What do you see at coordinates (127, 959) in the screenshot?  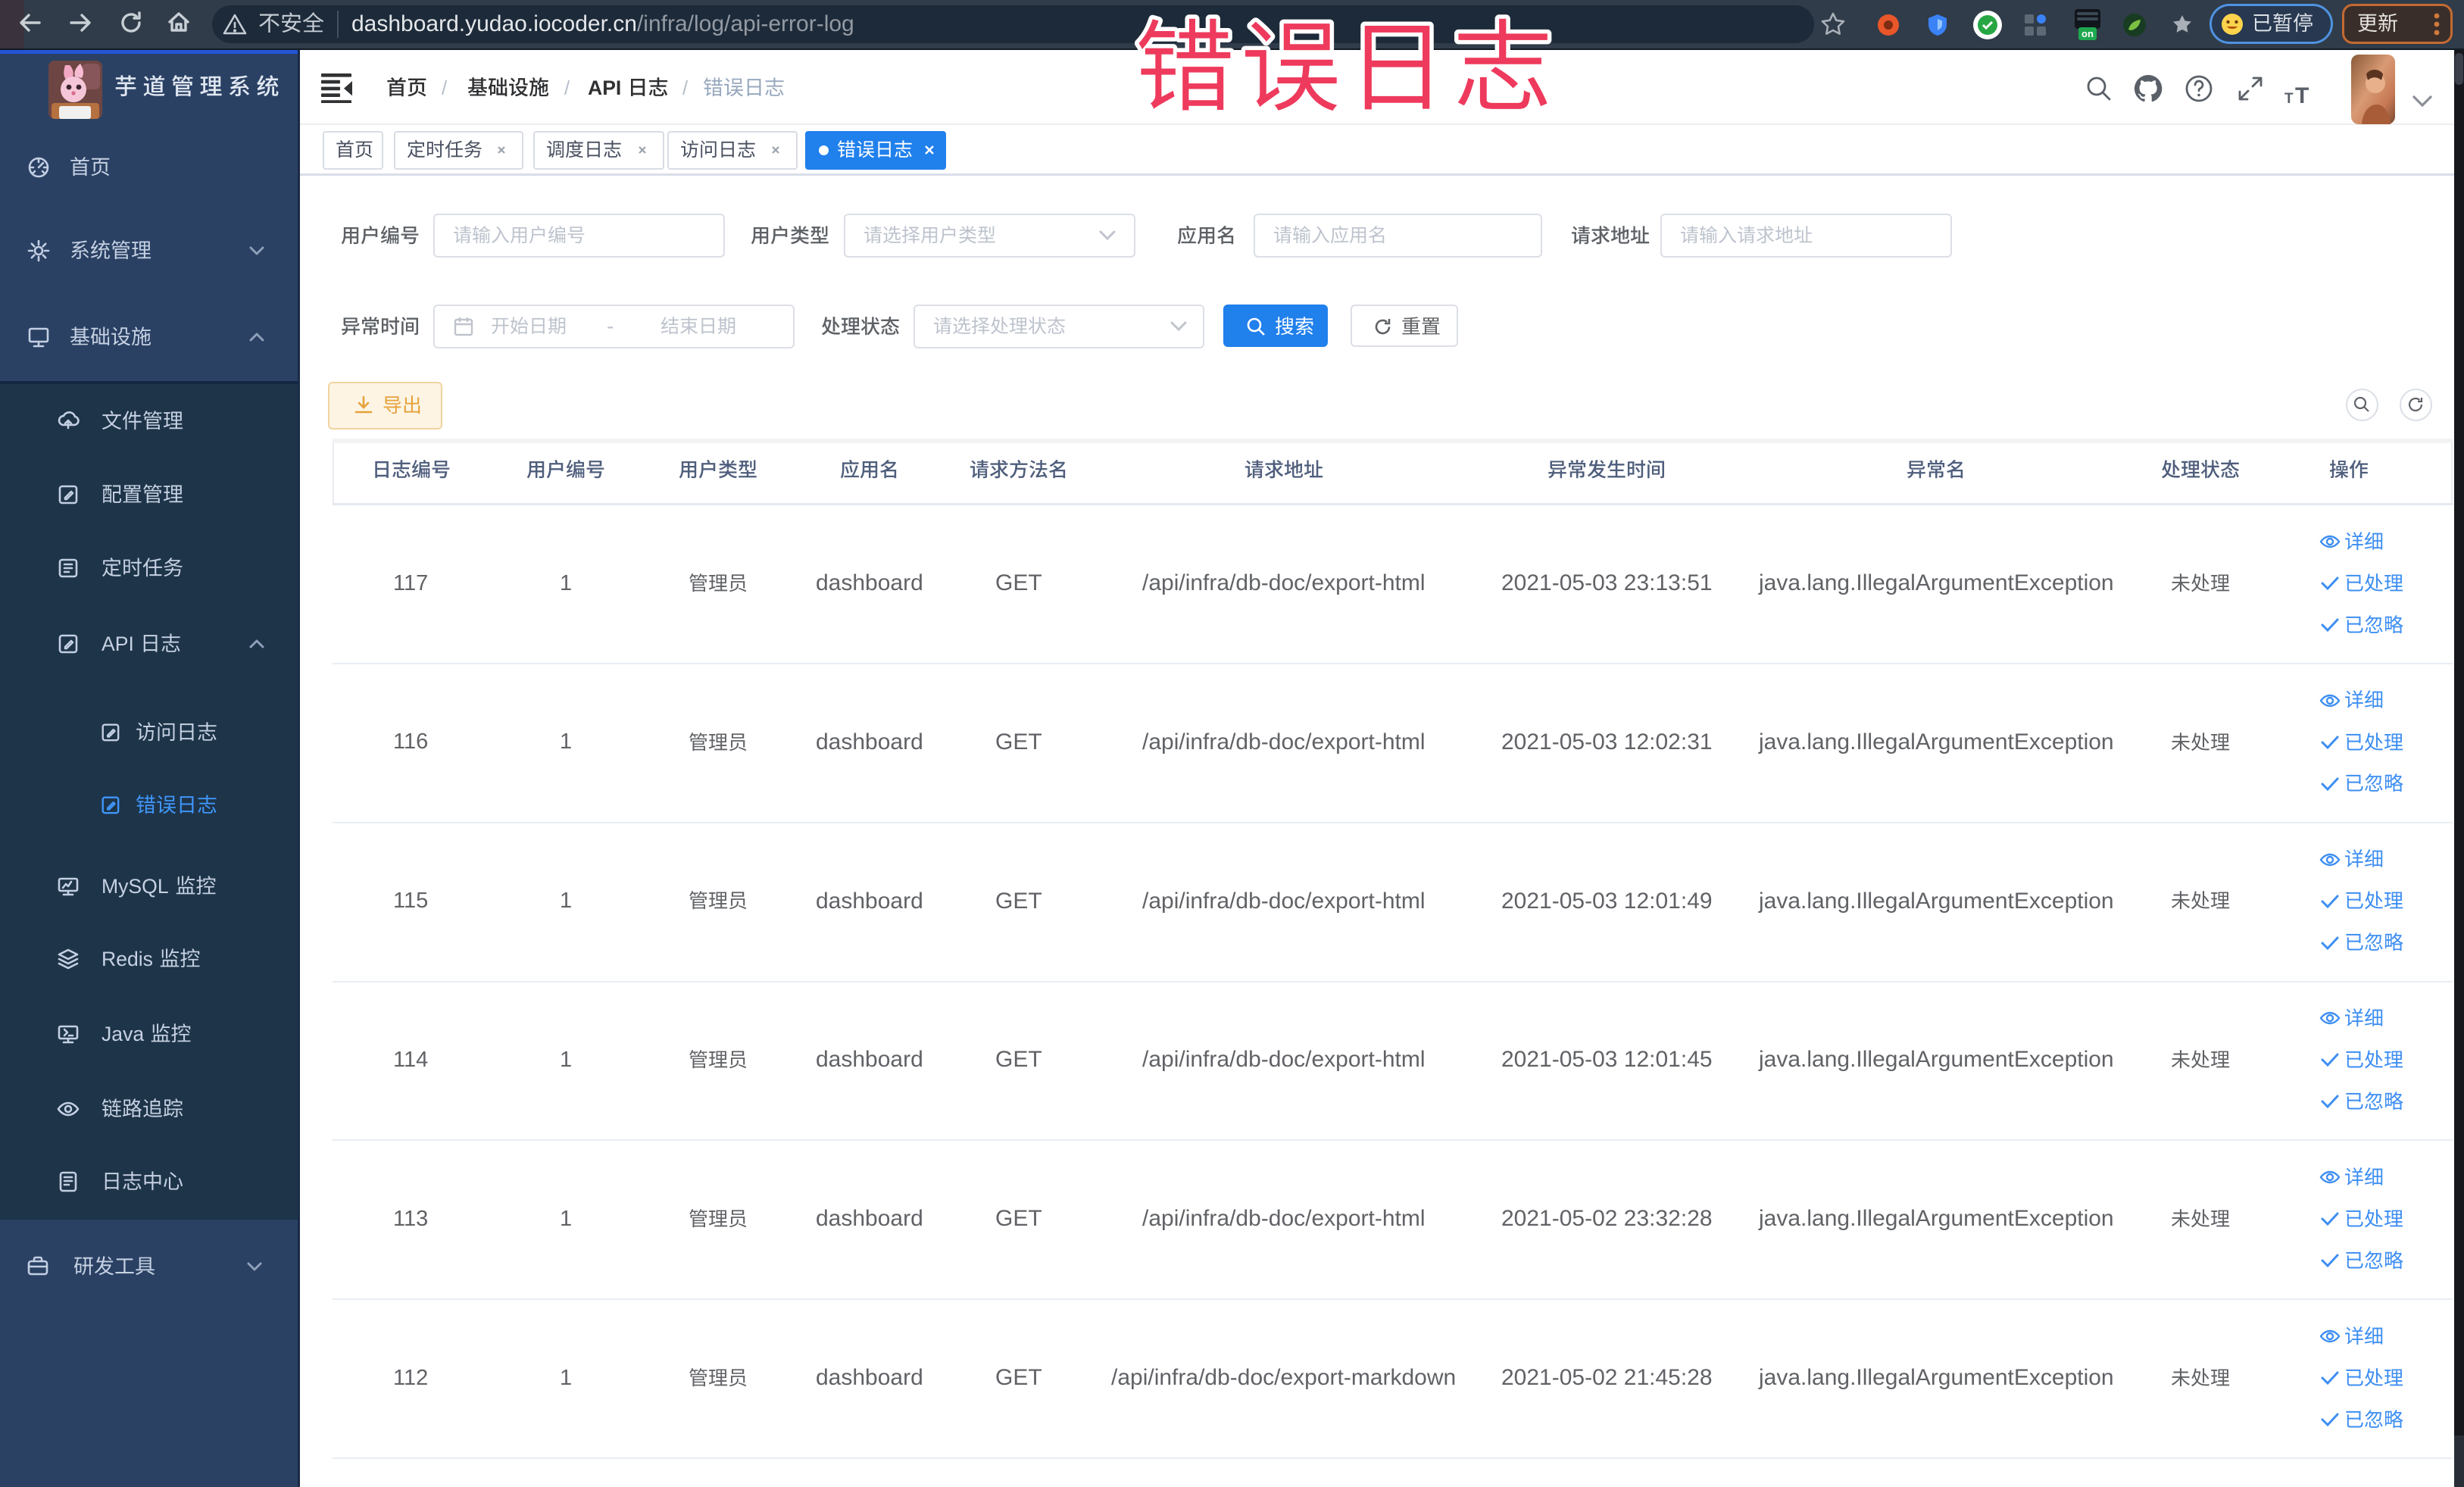 I see `svg-text: Redis` at bounding box center [127, 959].